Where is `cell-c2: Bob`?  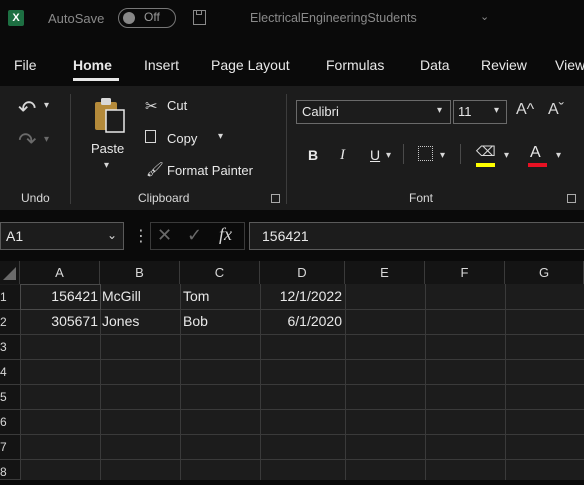 cell-c2: Bob is located at coordinates (221, 321).